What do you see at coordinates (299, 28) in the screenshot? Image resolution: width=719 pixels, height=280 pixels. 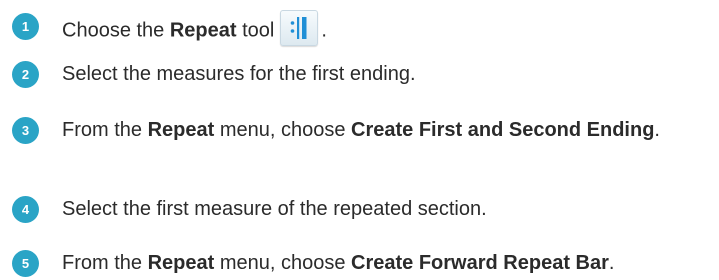 I see `repeat-tool-icon` at bounding box center [299, 28].